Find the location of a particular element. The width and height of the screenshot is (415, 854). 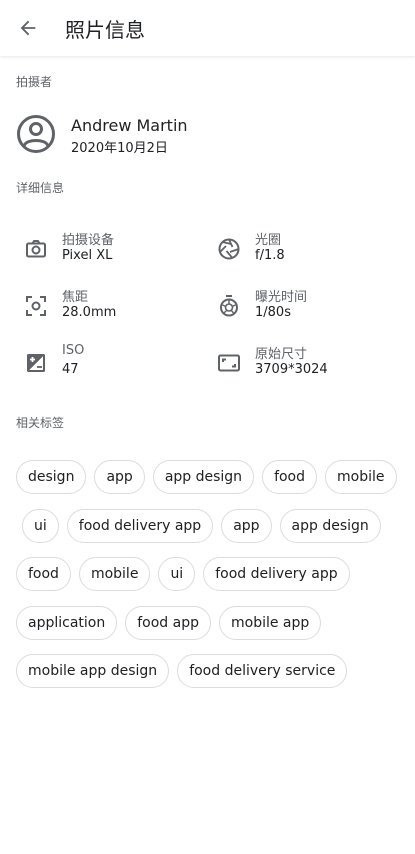

info-item-device: 拍摄设备 Pixel XL is located at coordinates (114, 255).